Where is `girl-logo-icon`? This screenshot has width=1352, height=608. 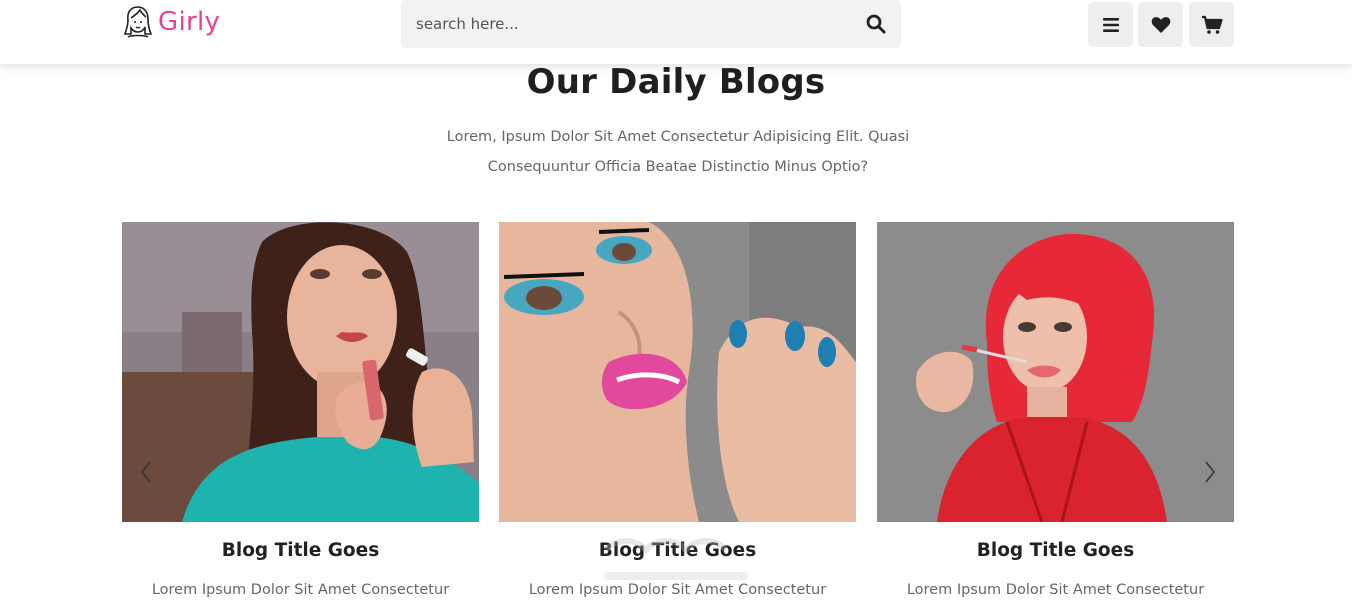
girl-logo-icon is located at coordinates (138, 22).